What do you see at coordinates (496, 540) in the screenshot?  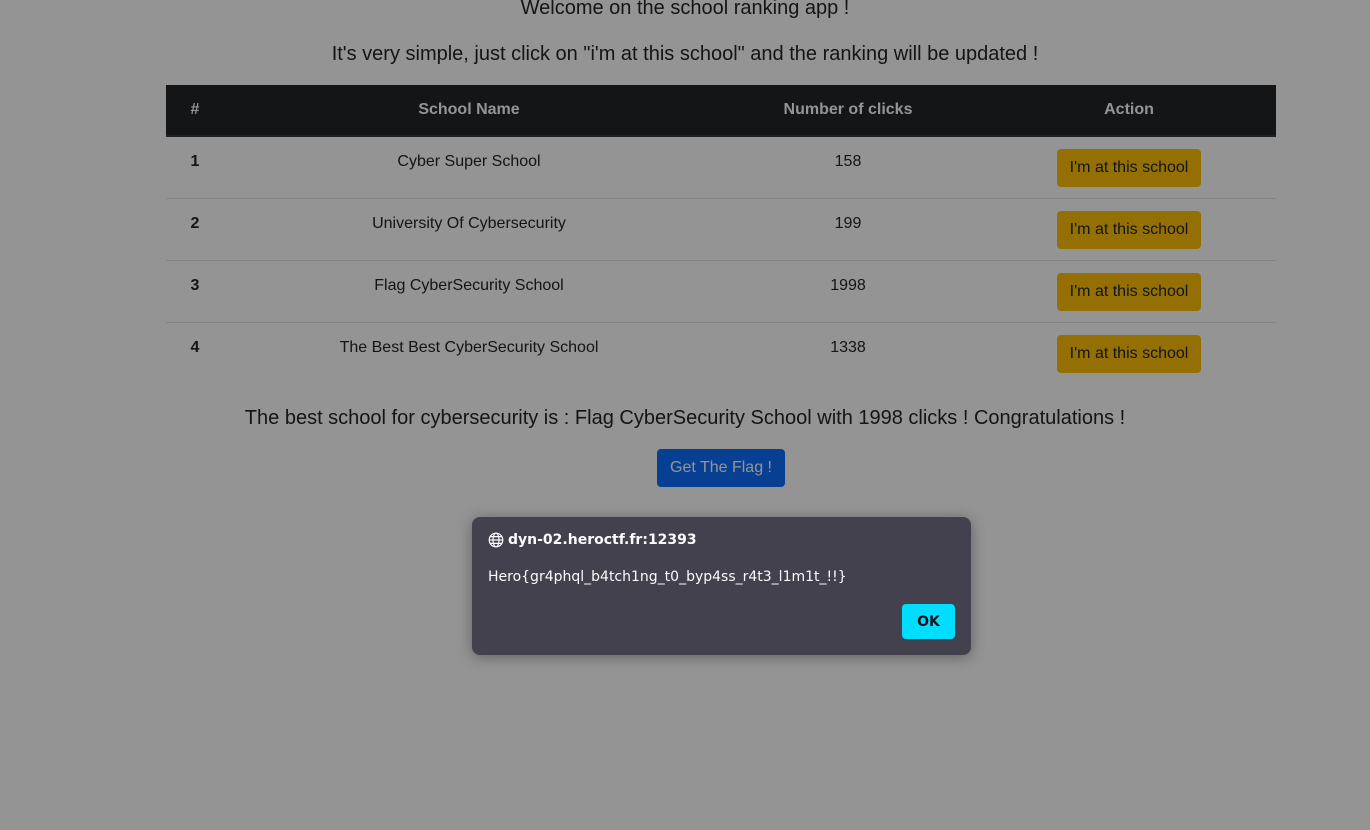 I see `globe-icon` at bounding box center [496, 540].